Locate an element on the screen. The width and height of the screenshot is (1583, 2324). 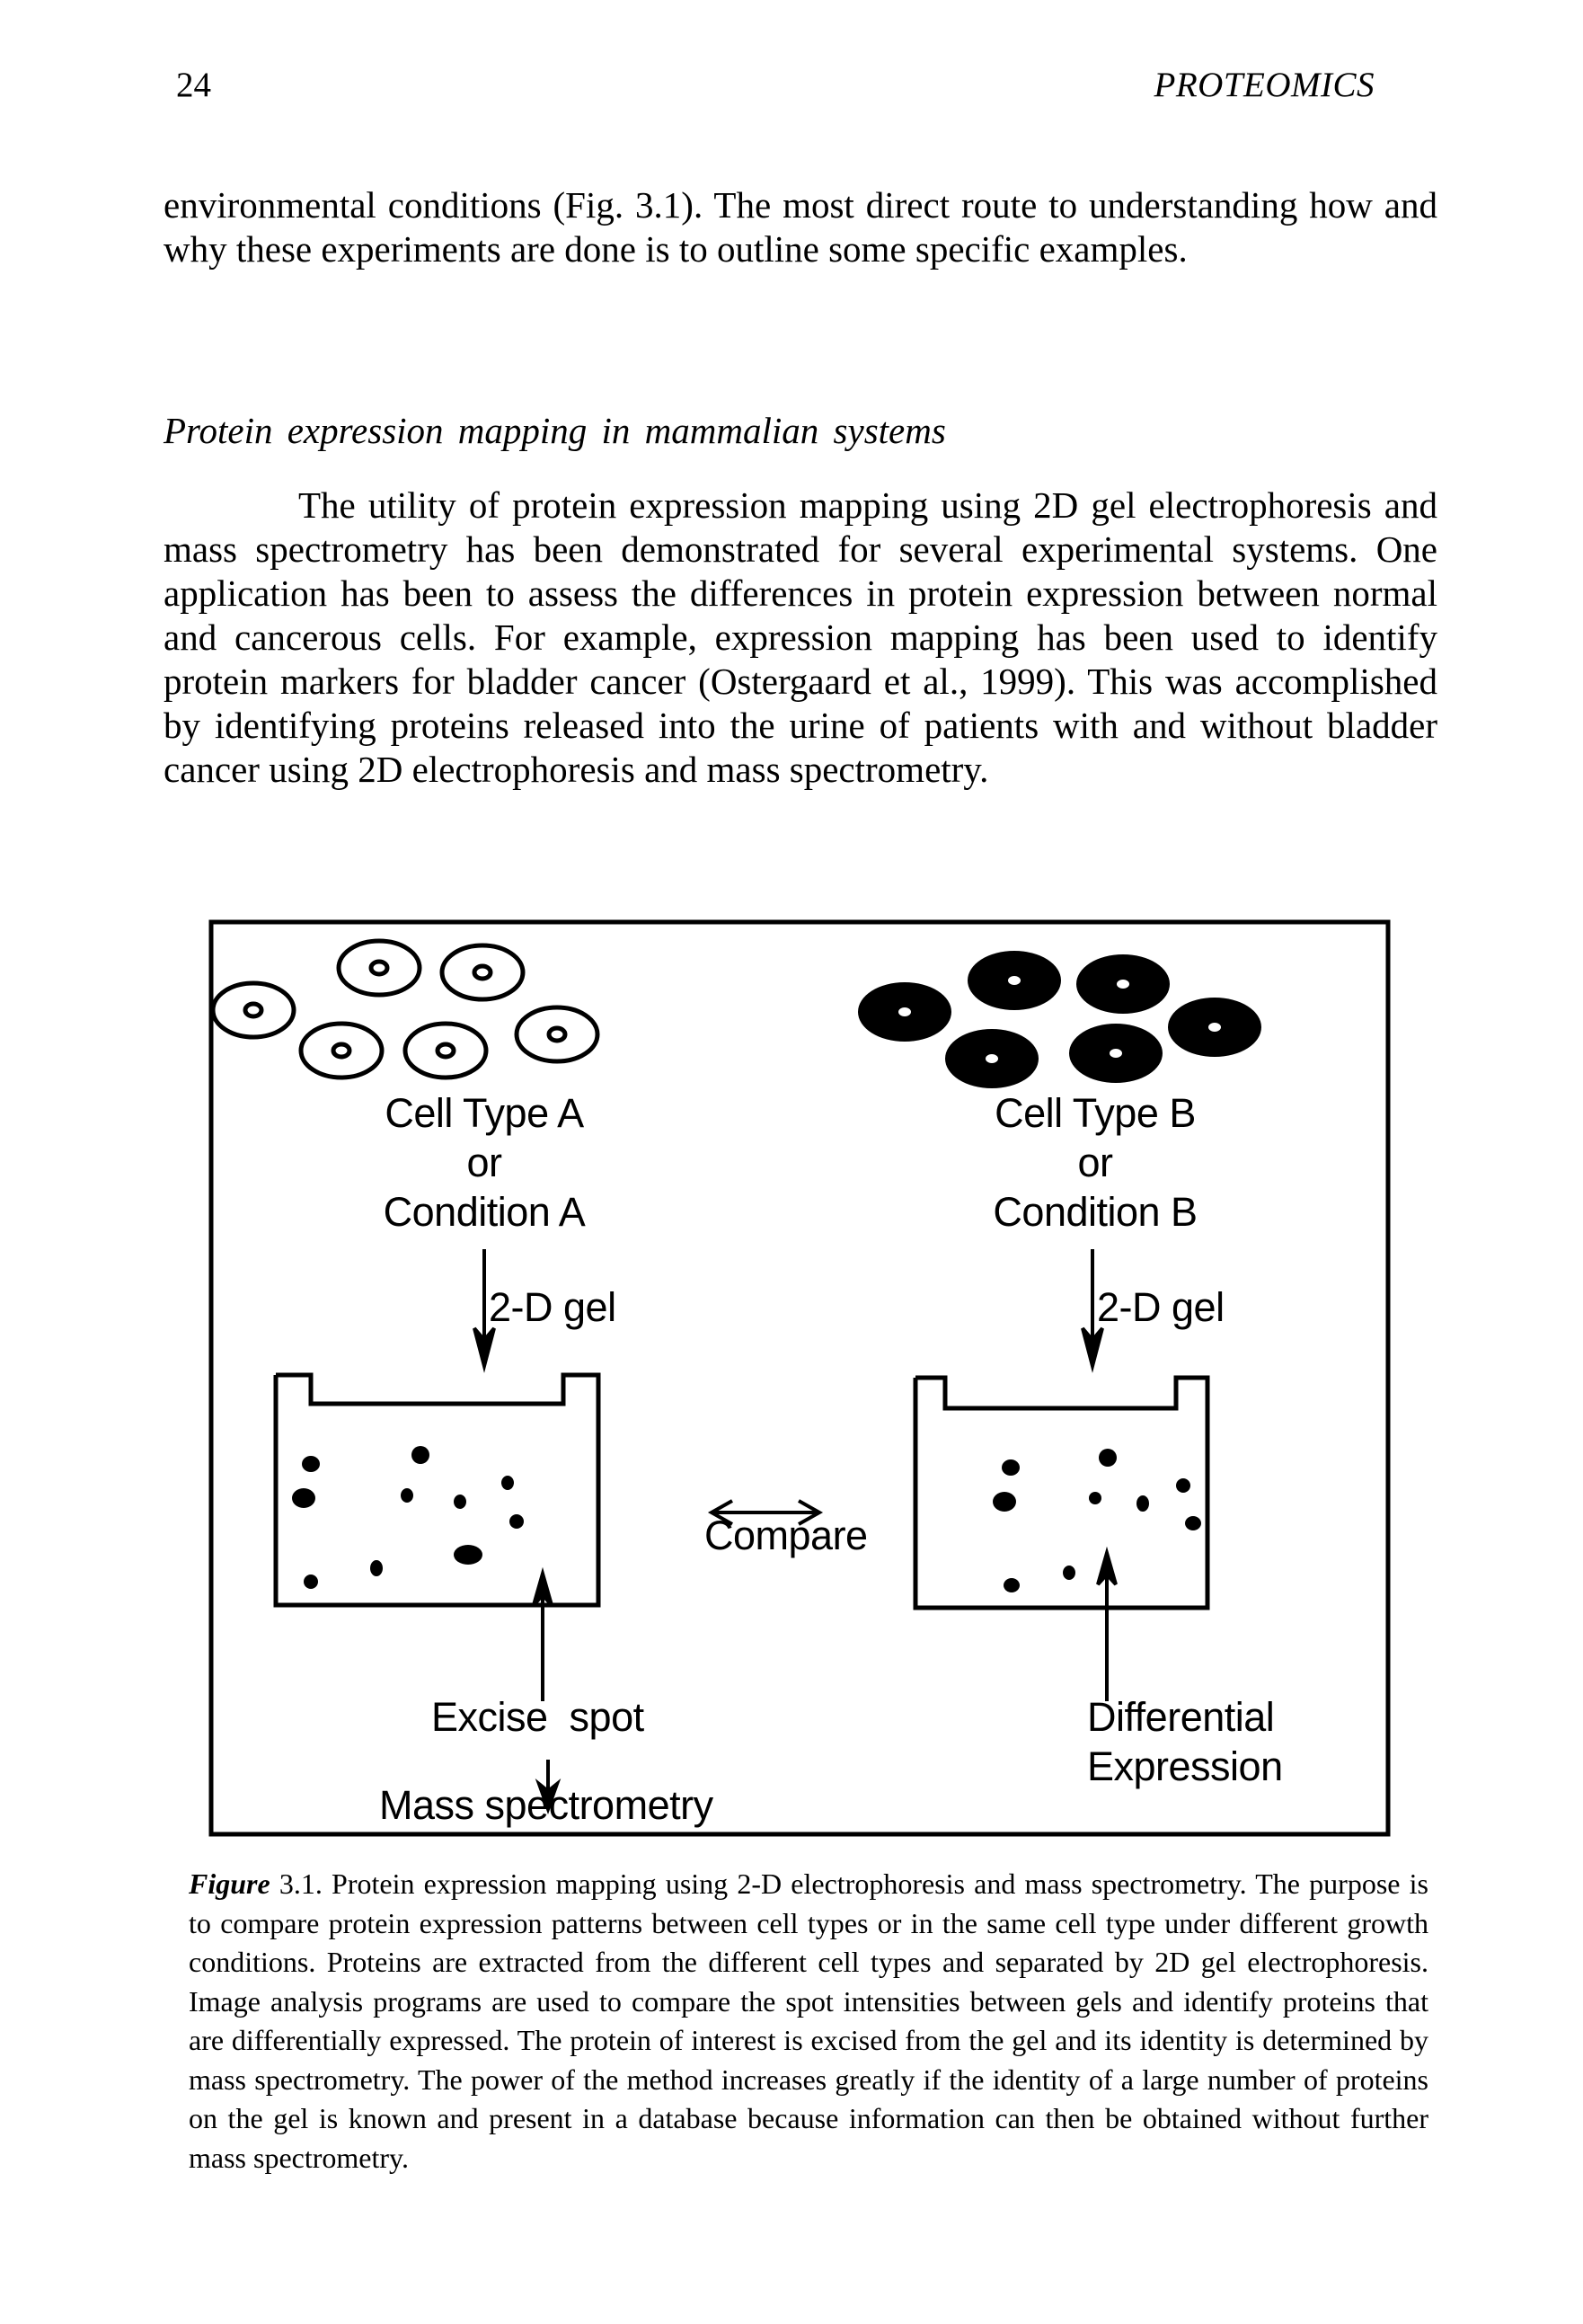
differential-line2: Expression is located at coordinates (1185, 1766).